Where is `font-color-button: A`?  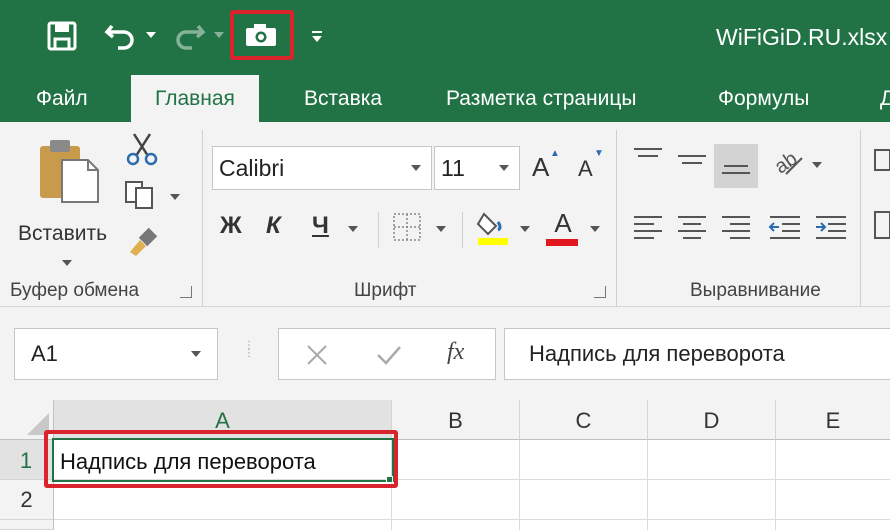 font-color-button: A is located at coordinates (563, 228).